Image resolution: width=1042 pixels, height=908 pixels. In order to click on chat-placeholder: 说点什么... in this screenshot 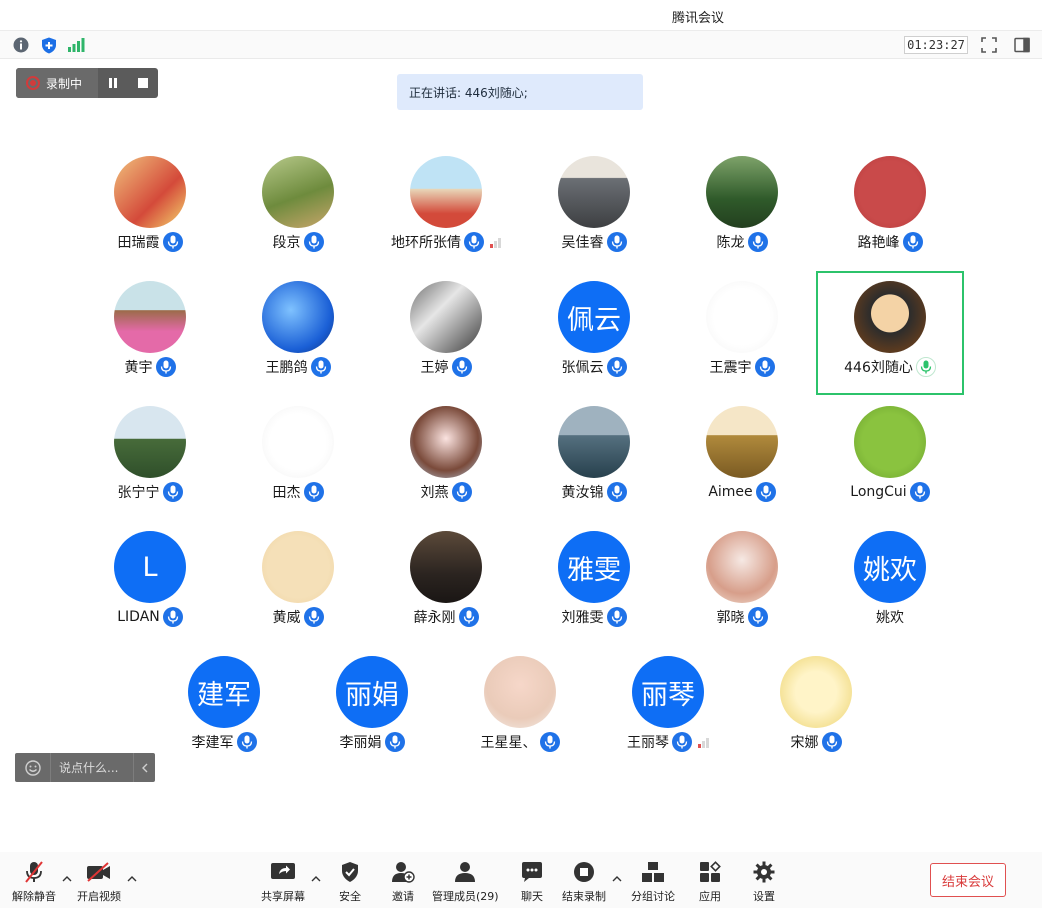, I will do `click(92, 767)`.